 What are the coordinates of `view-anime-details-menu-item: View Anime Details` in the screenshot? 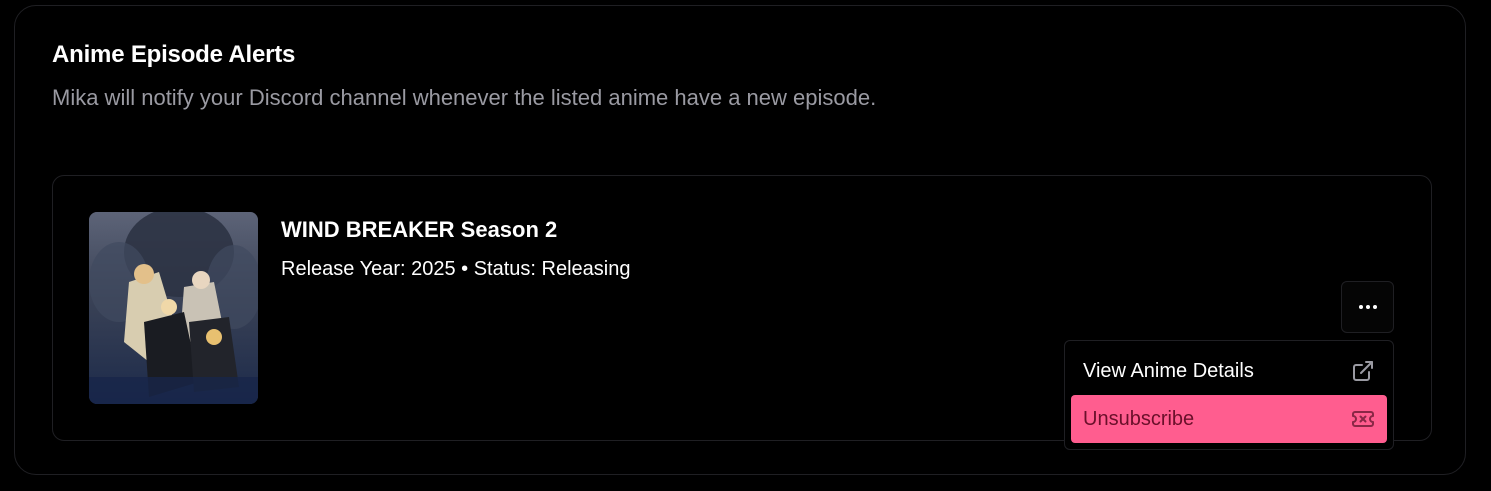 It's located at (1229, 371).